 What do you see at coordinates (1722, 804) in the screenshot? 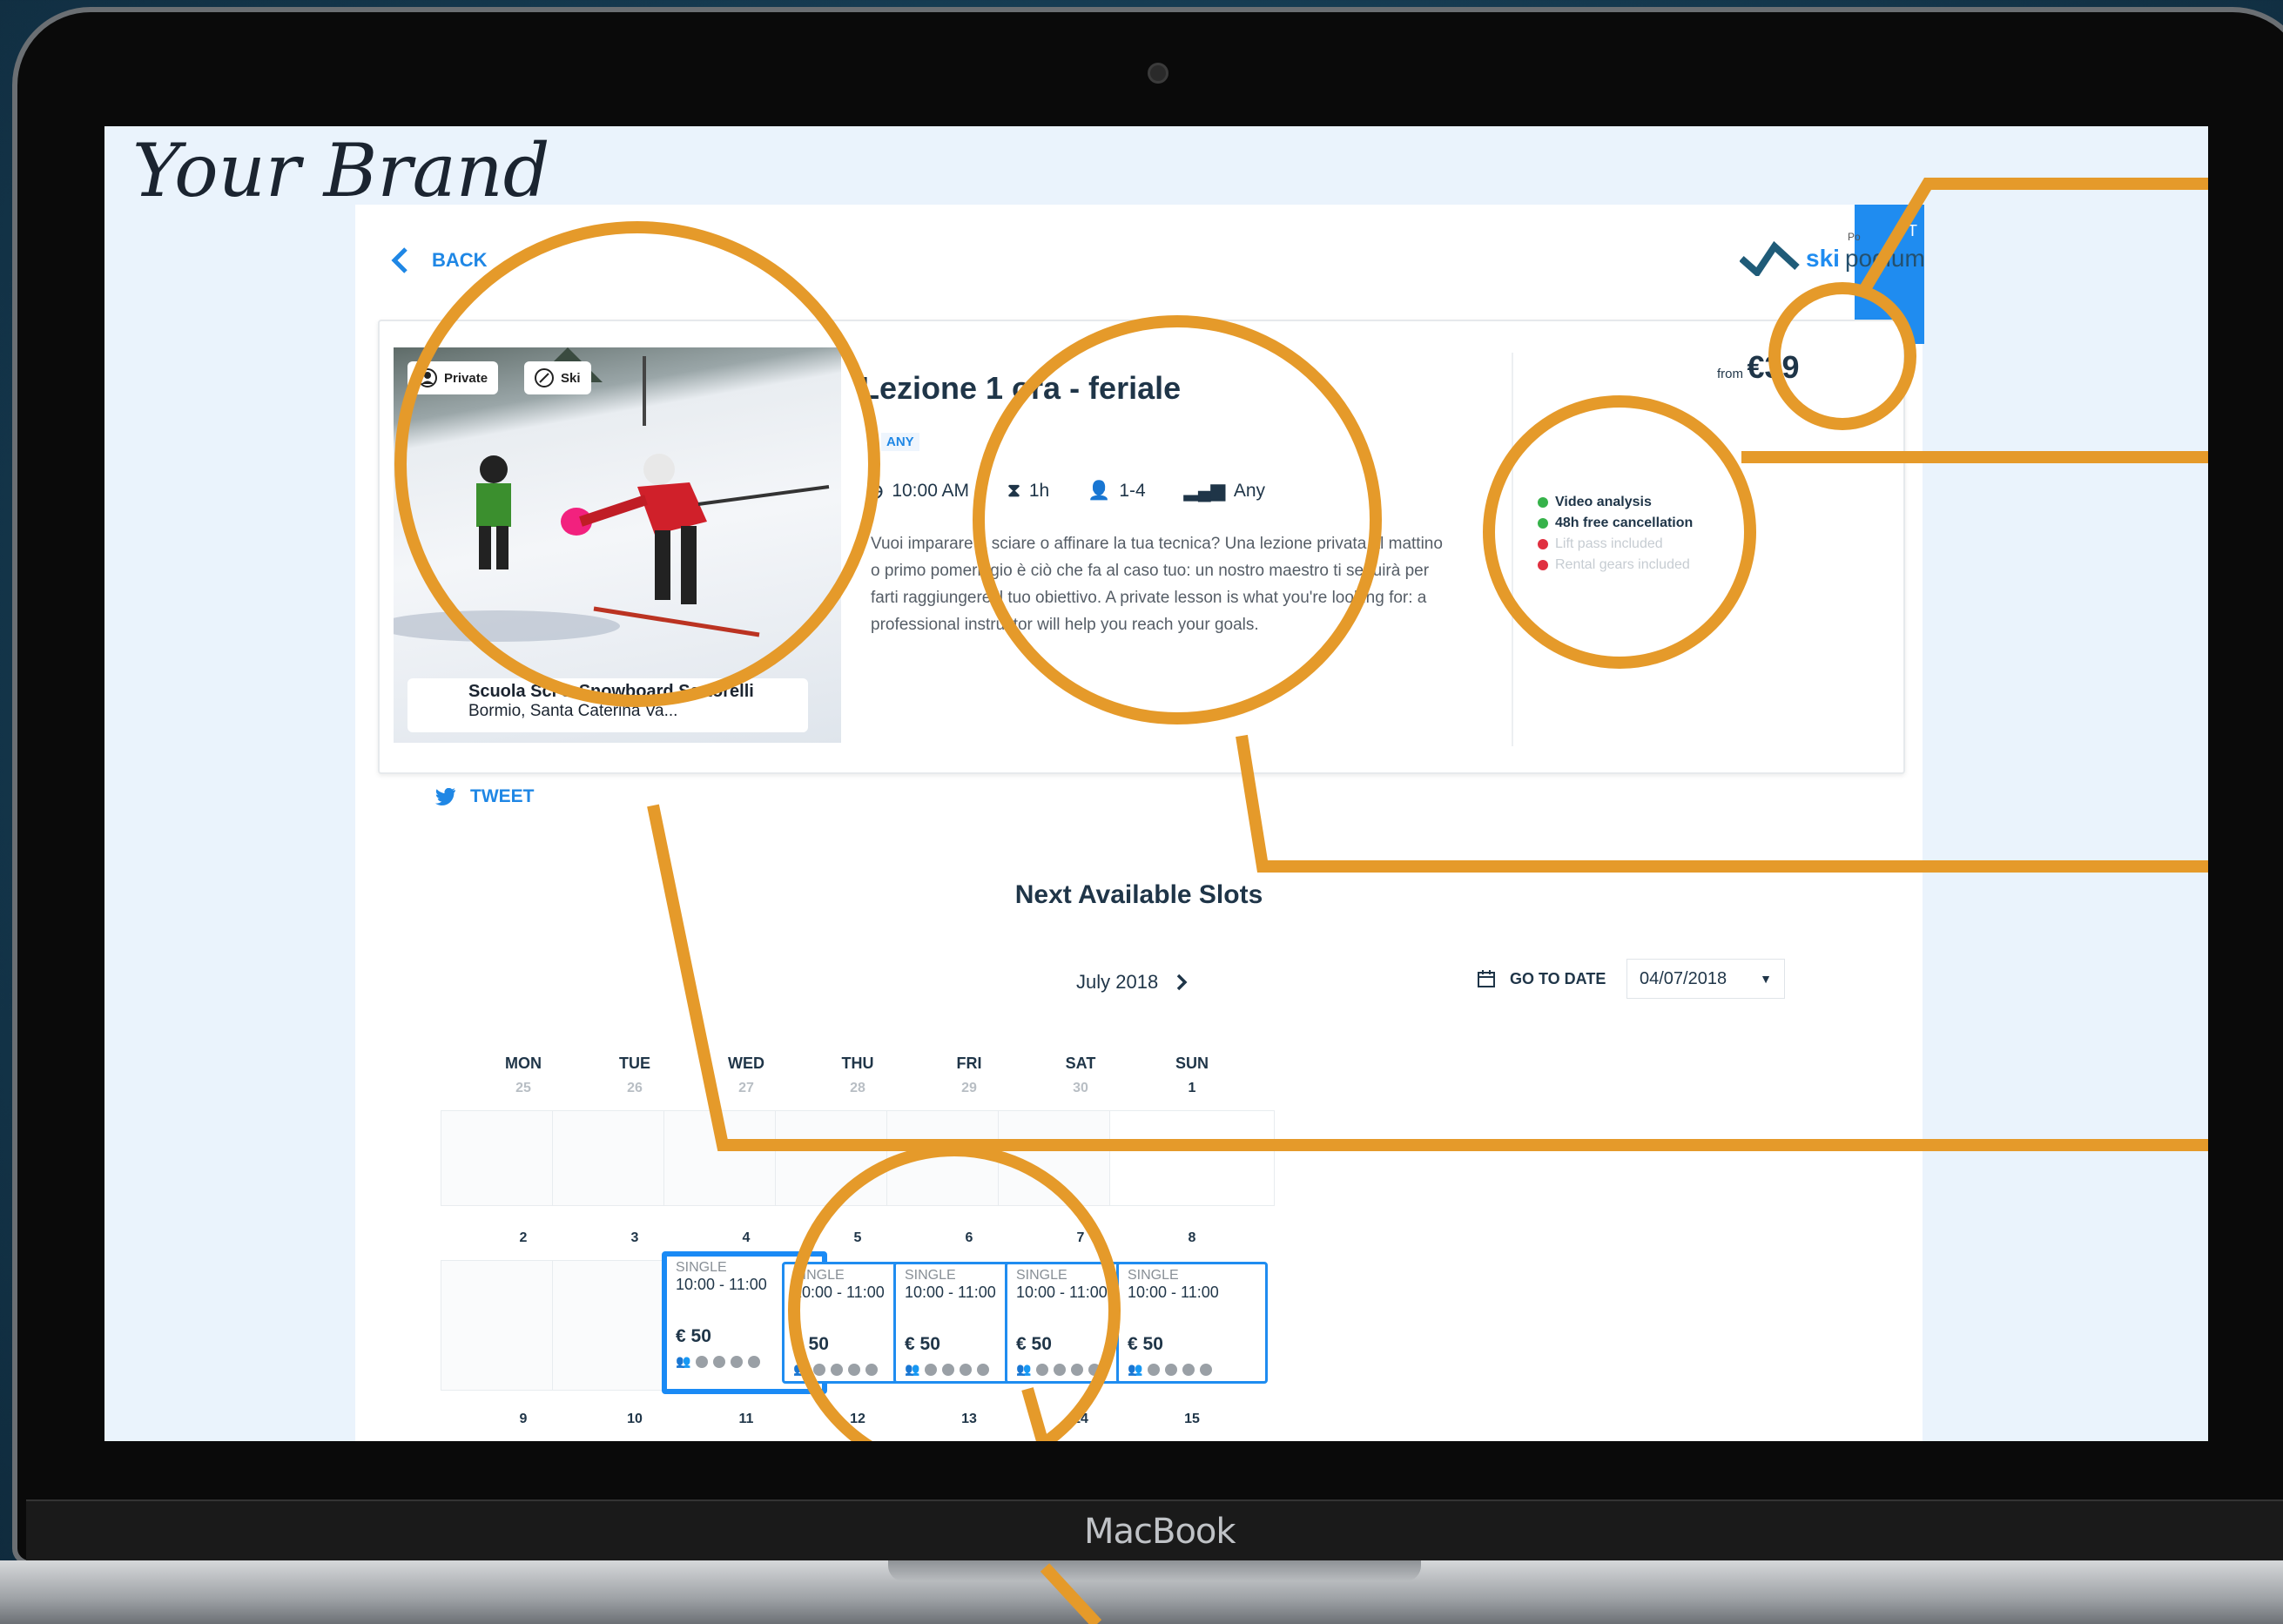
I see `annotation-line-details` at bounding box center [1722, 804].